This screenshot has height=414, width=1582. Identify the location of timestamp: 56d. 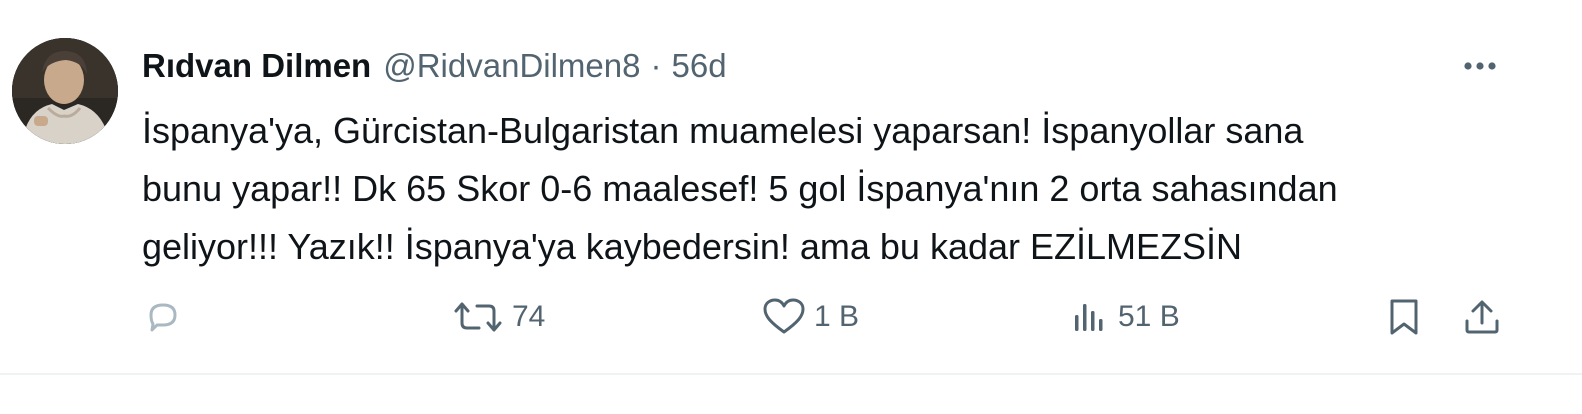
(698, 66).